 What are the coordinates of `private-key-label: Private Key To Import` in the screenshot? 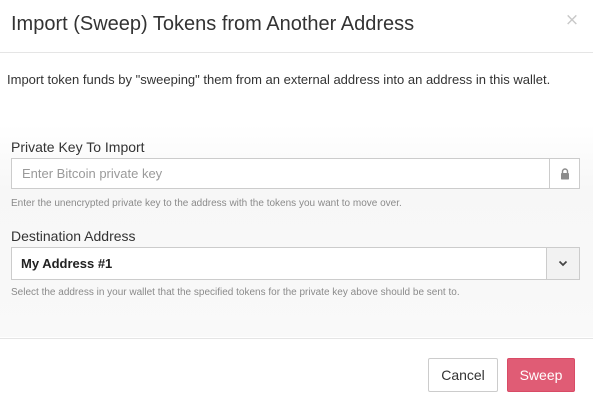 It's located at (78, 147).